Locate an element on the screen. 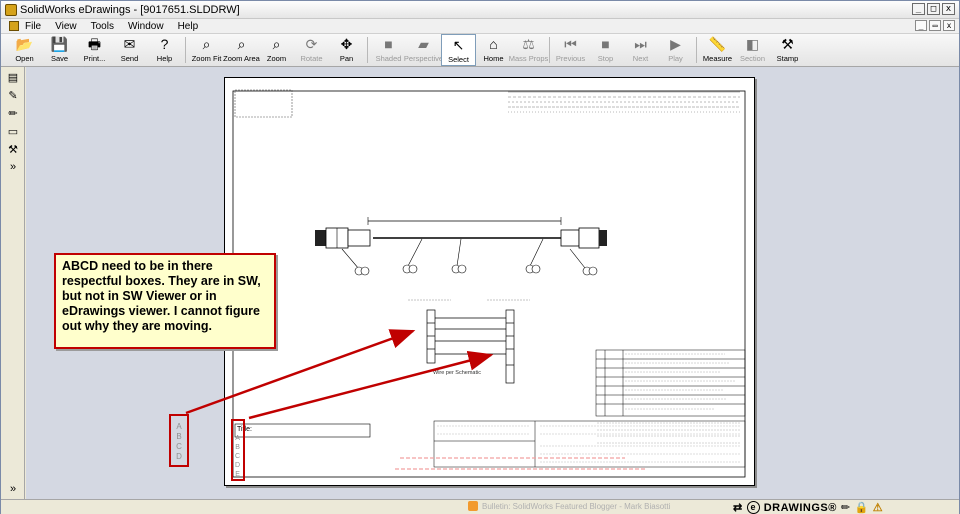 This screenshot has height=514, width=960. zoom-fit-icon: ⌕ is located at coordinates (206, 44).